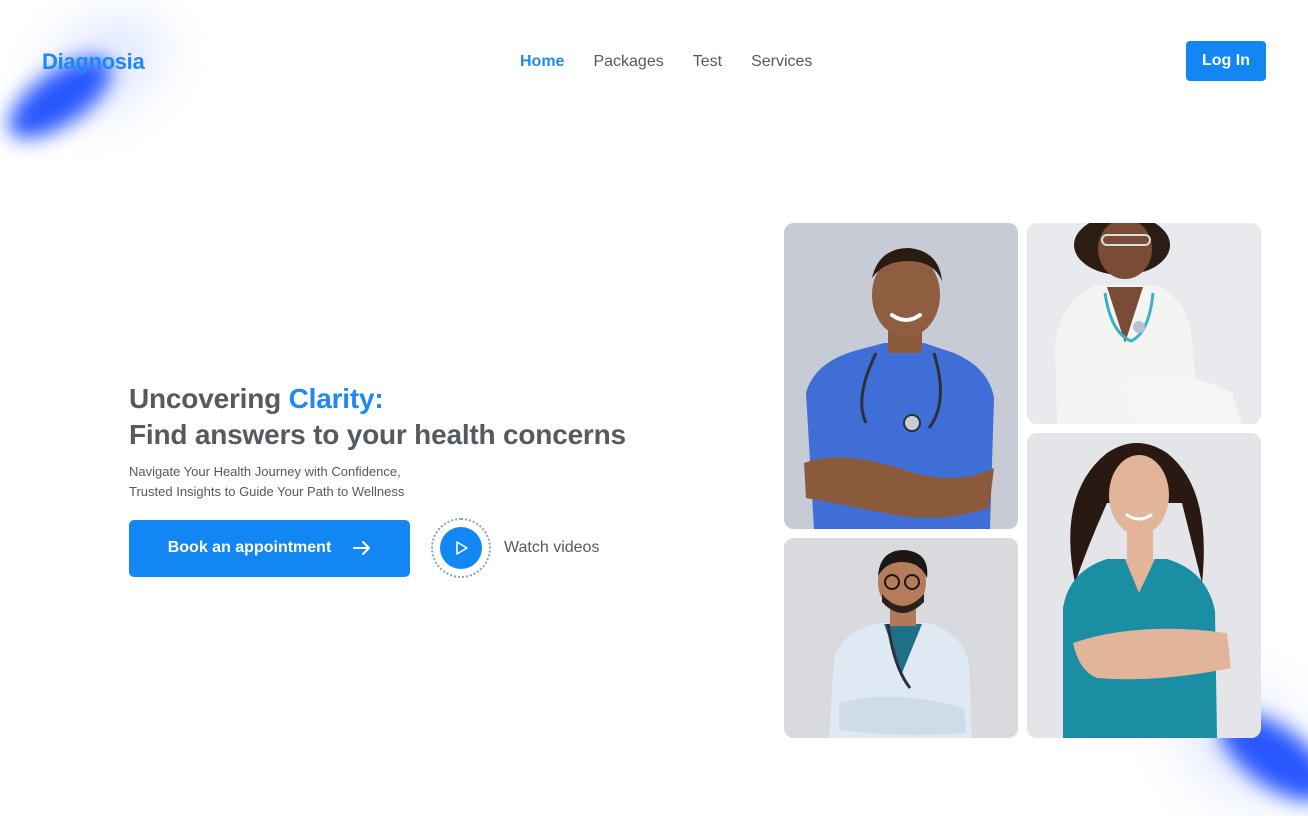 The height and width of the screenshot is (816, 1308). What do you see at coordinates (336, 398) in the screenshot?
I see `headline-accent: Clarity:` at bounding box center [336, 398].